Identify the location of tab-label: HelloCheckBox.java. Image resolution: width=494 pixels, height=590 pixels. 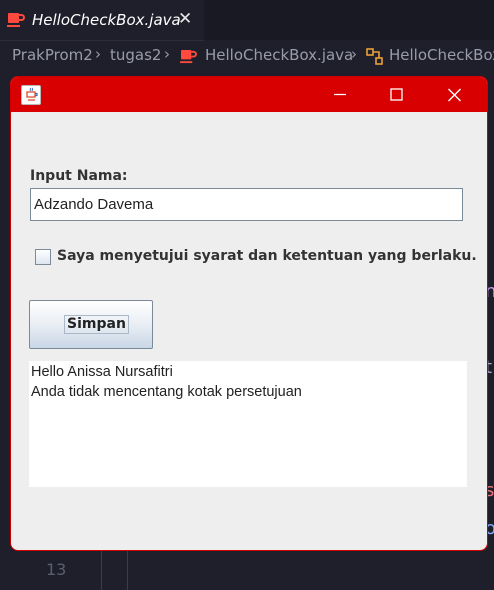
(106, 20).